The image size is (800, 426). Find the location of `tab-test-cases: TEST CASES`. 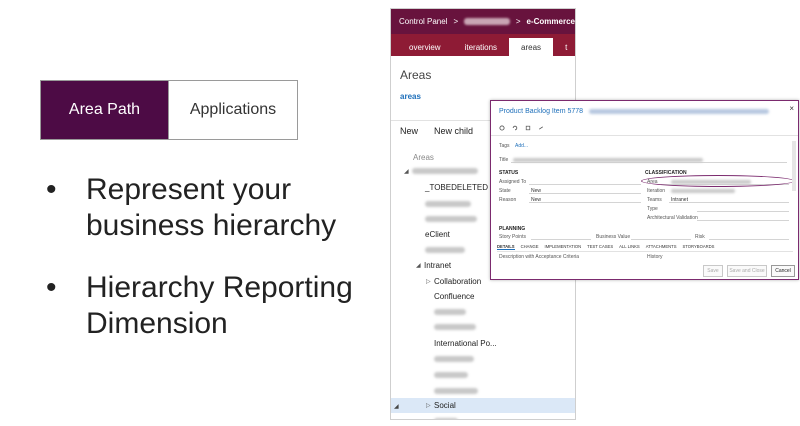

tab-test-cases: TEST CASES is located at coordinates (600, 247).